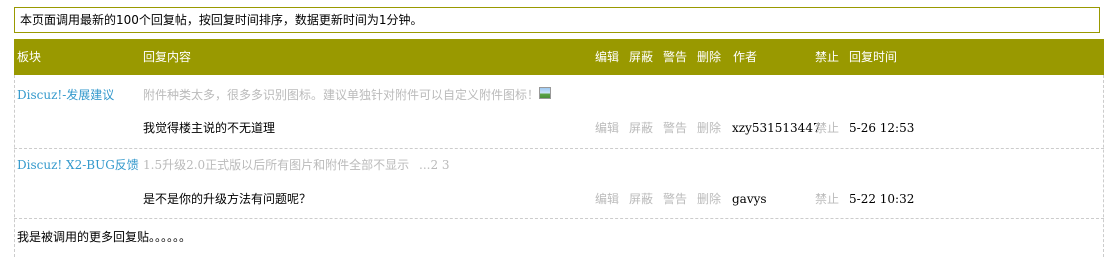  Describe the element at coordinates (745, 57) in the screenshot. I see `col-author: 作者` at that location.